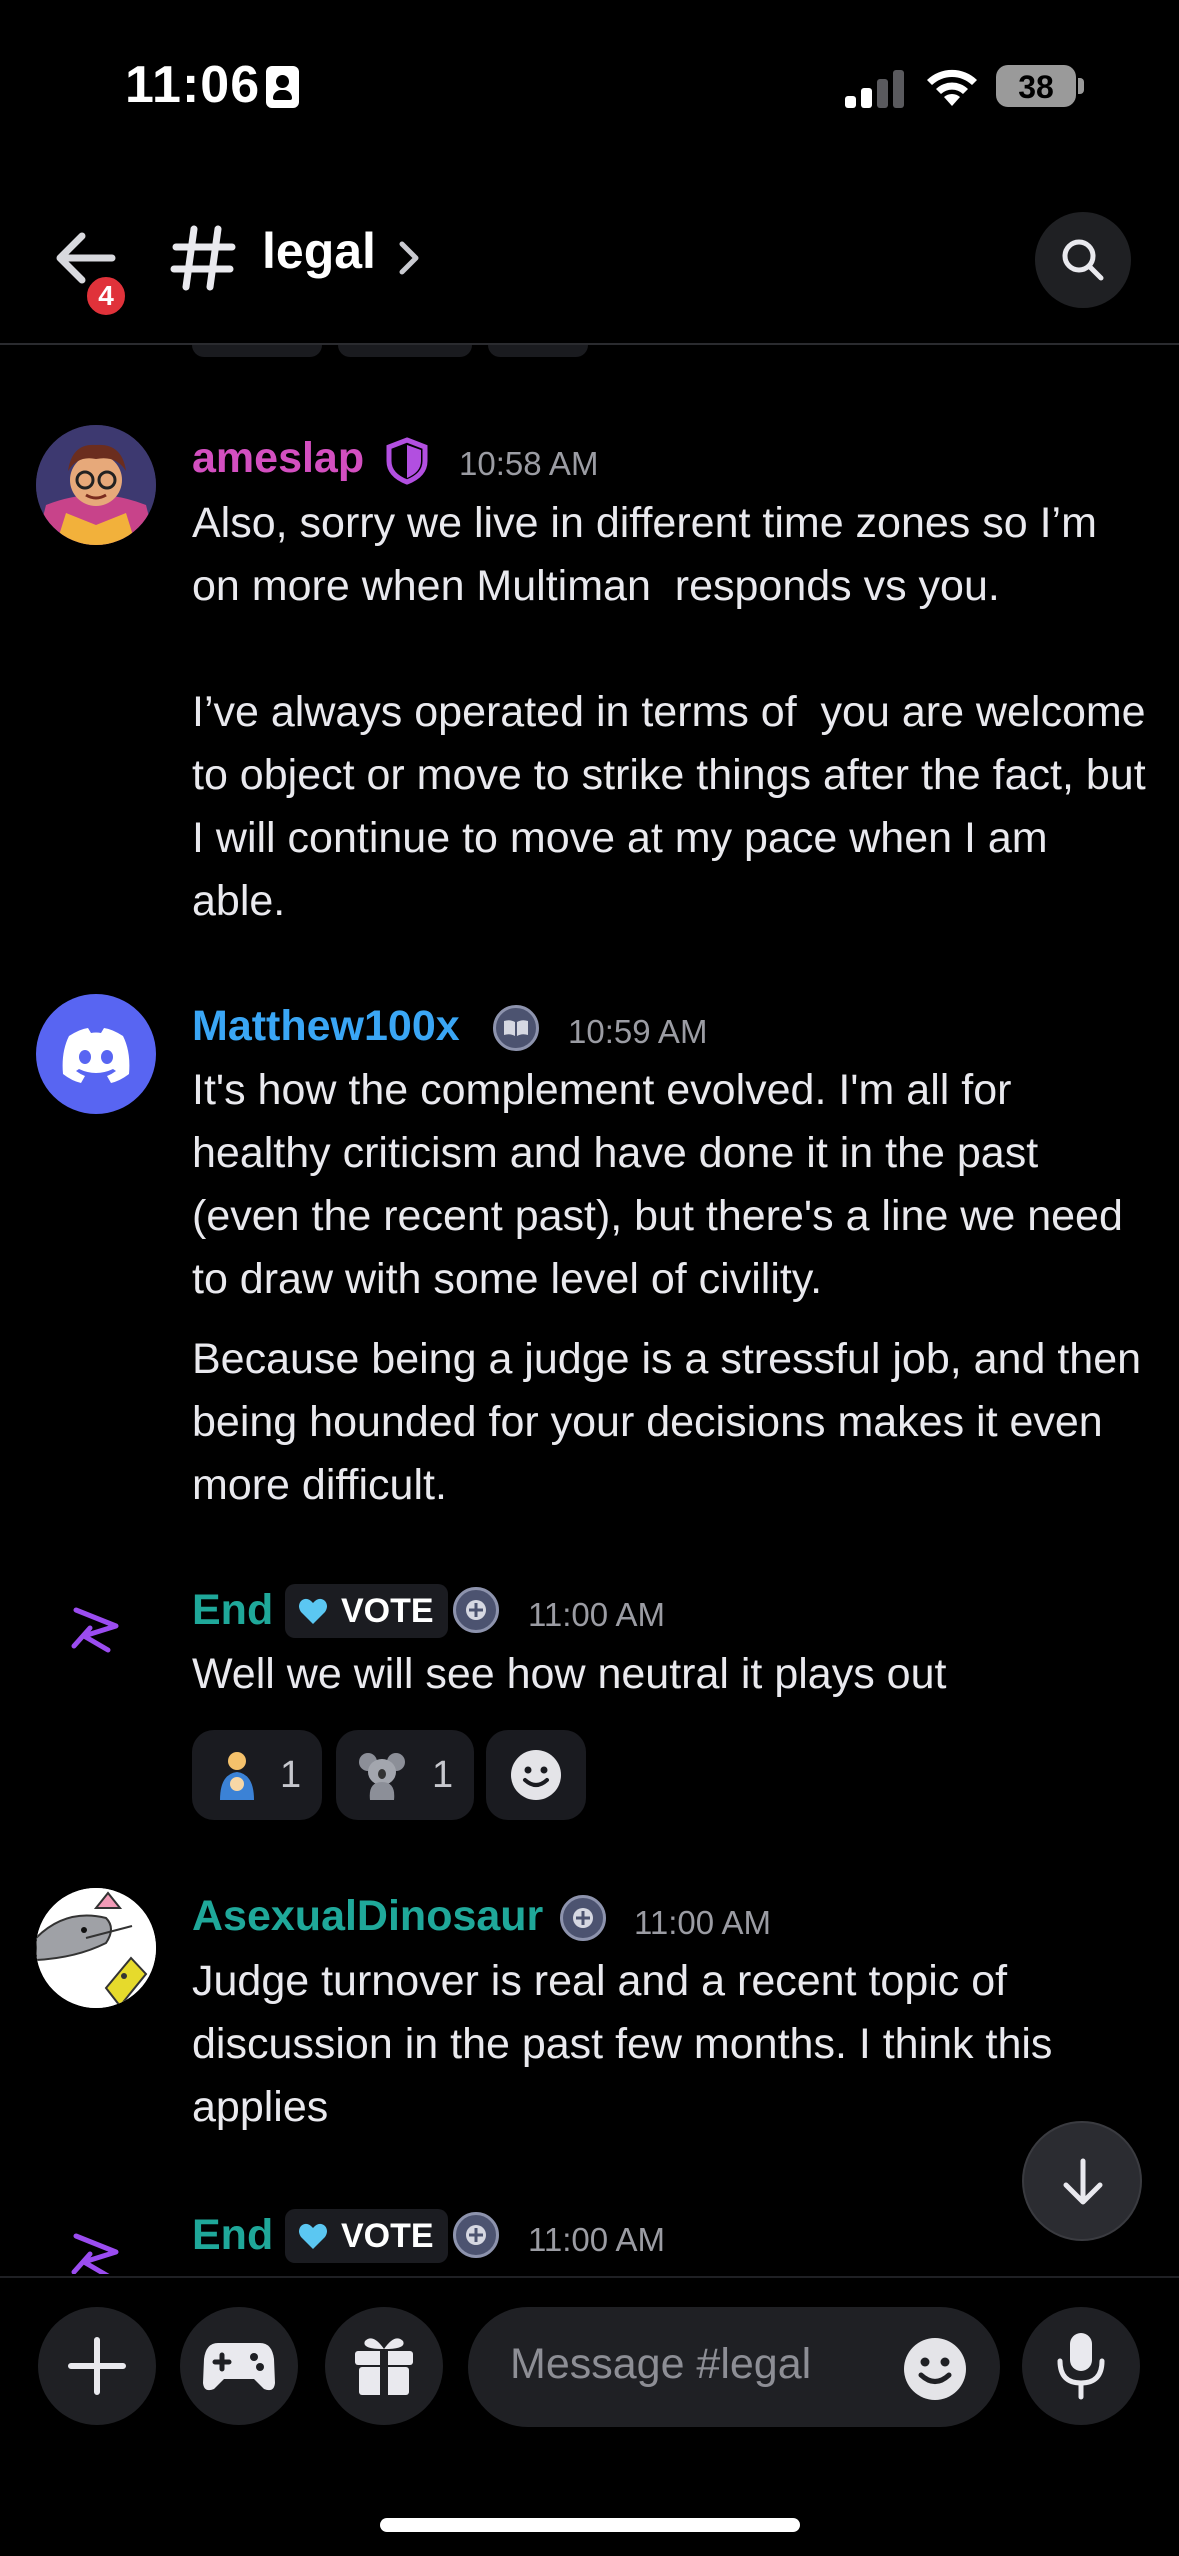 This screenshot has width=1179, height=2556. I want to click on message-author: AsexualDinosaur, so click(367, 1916).